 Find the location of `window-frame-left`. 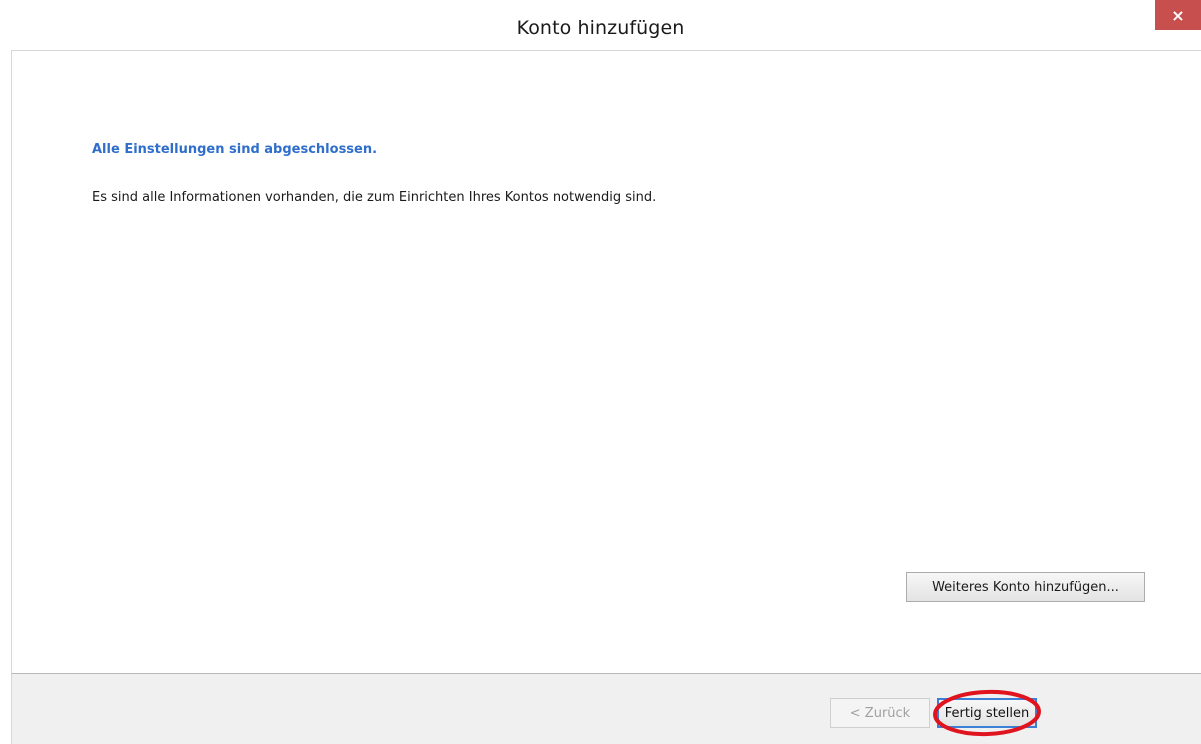

window-frame-left is located at coordinates (5, 397).